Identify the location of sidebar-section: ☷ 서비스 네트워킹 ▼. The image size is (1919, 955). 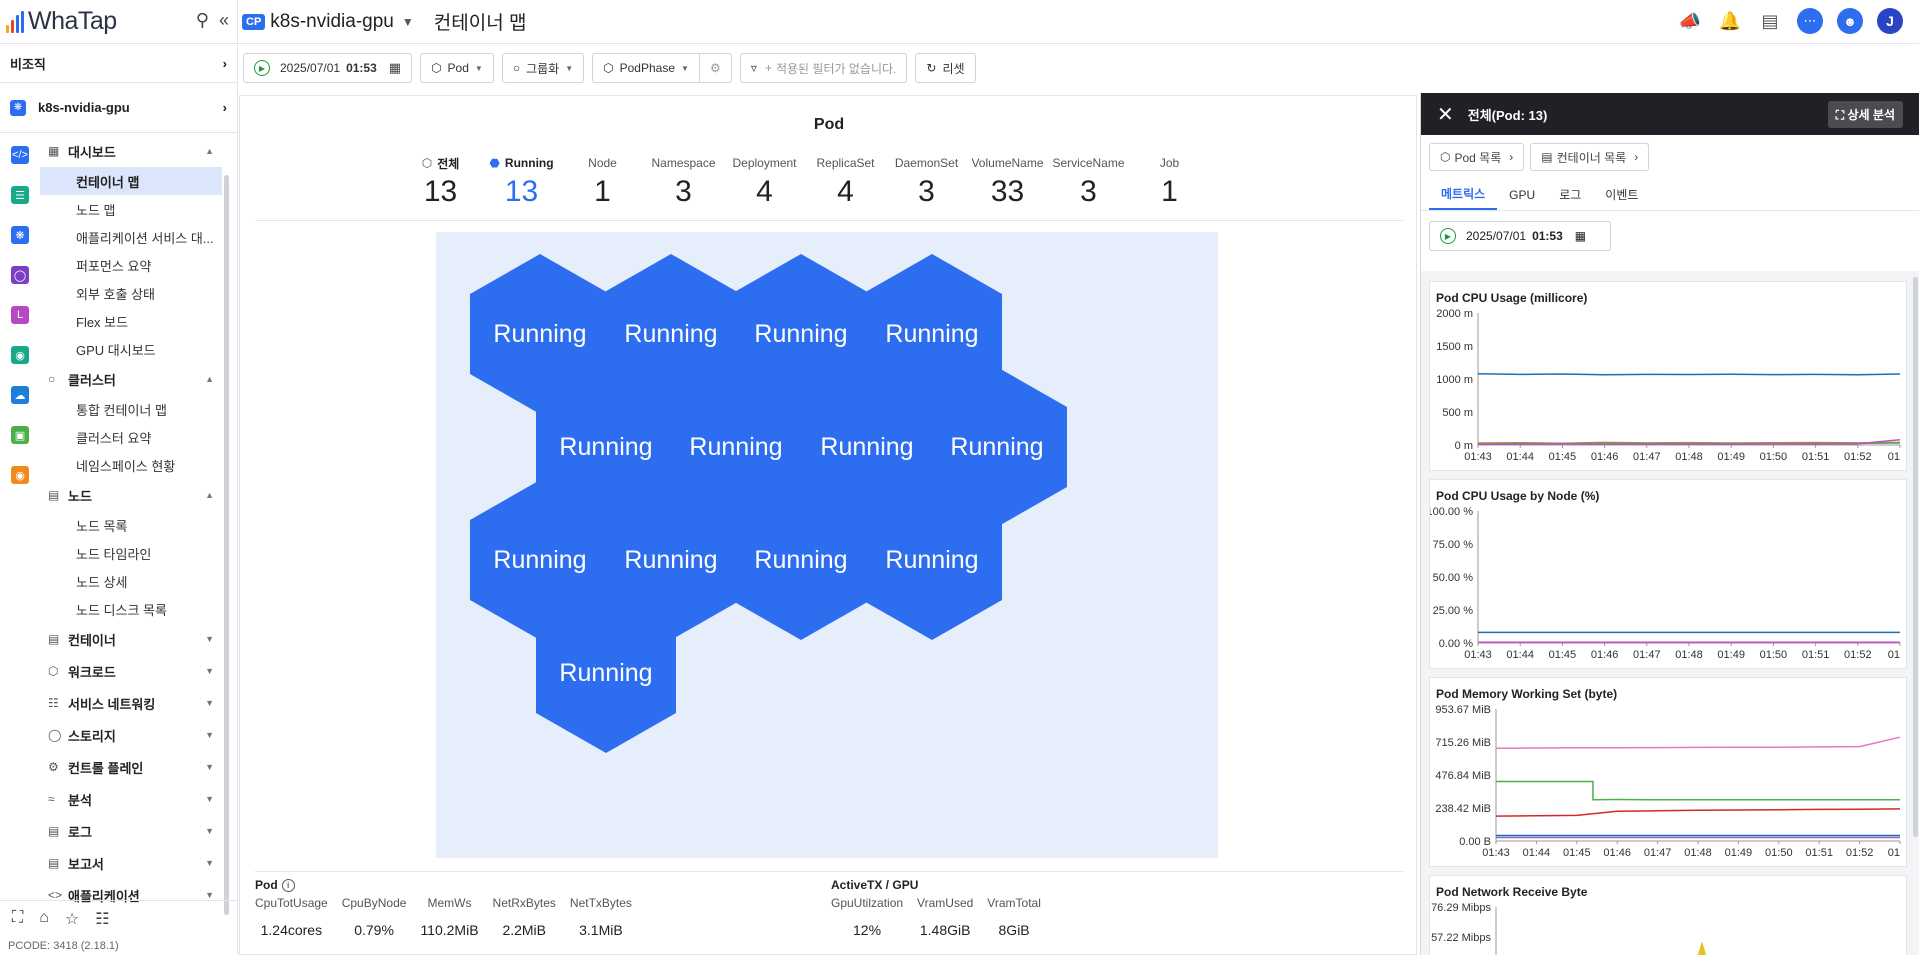
(131, 703).